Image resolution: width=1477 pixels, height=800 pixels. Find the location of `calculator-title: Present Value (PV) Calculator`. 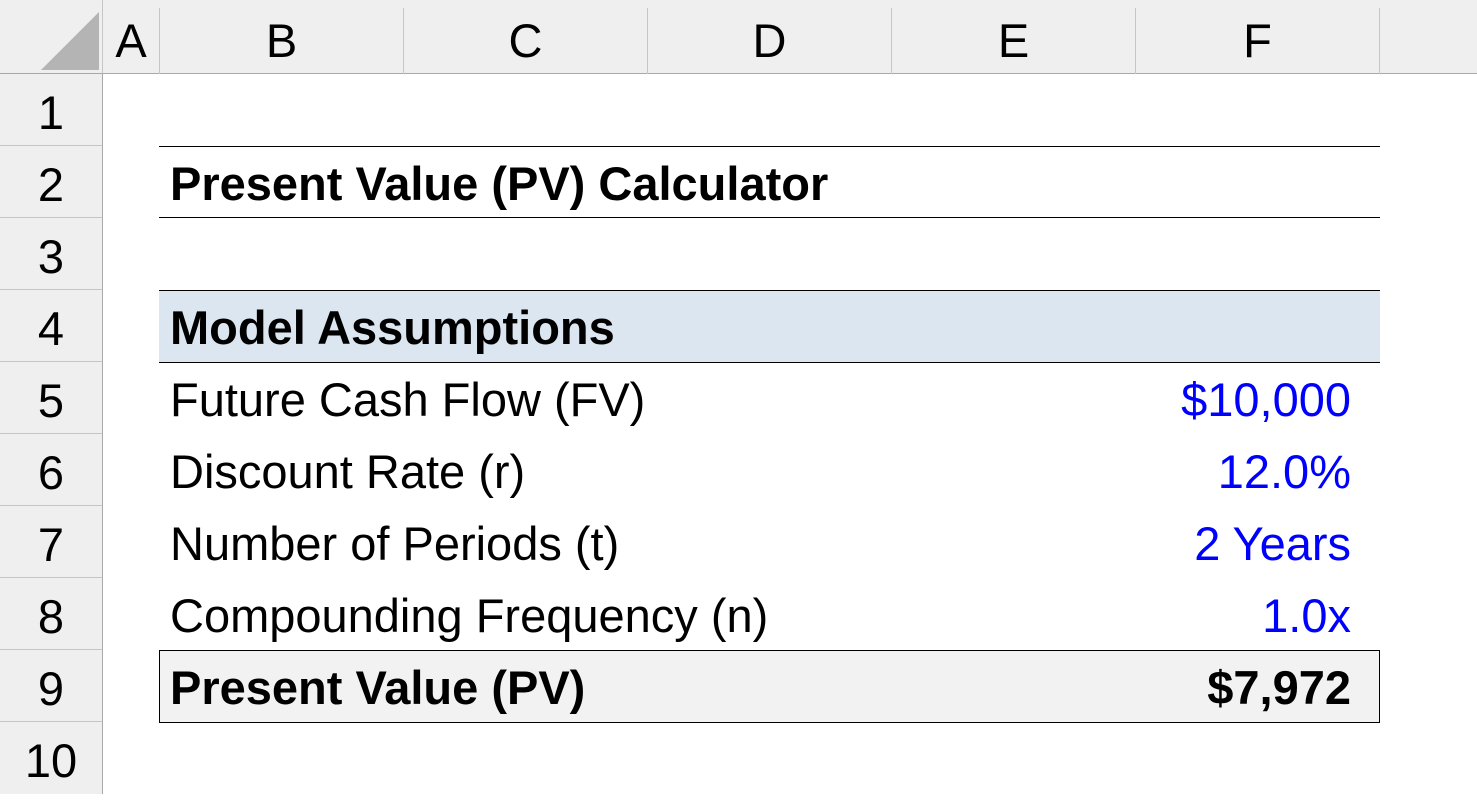

calculator-title: Present Value (PV) Calculator is located at coordinates (499, 183).